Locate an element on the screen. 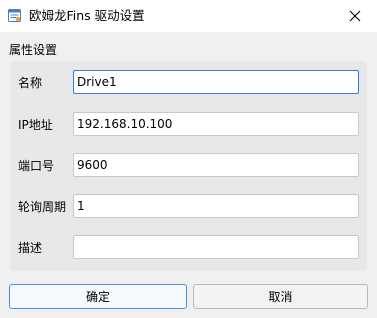 The image size is (377, 318). window-title: 欧姆龙Fins 驱动设置 is located at coordinates (87, 15).